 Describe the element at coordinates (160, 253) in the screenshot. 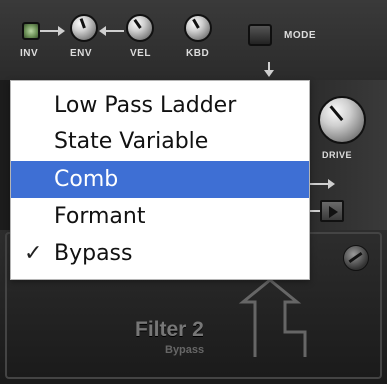

I see `menu-item-bypass: ✓ Bypass` at that location.